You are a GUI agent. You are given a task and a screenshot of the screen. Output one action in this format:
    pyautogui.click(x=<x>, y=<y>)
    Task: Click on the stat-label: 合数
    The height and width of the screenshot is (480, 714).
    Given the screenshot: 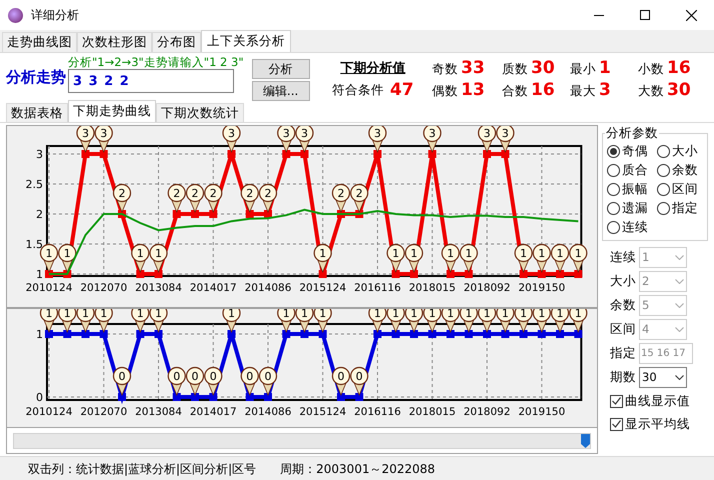 What is the action you would take?
    pyautogui.click(x=515, y=91)
    